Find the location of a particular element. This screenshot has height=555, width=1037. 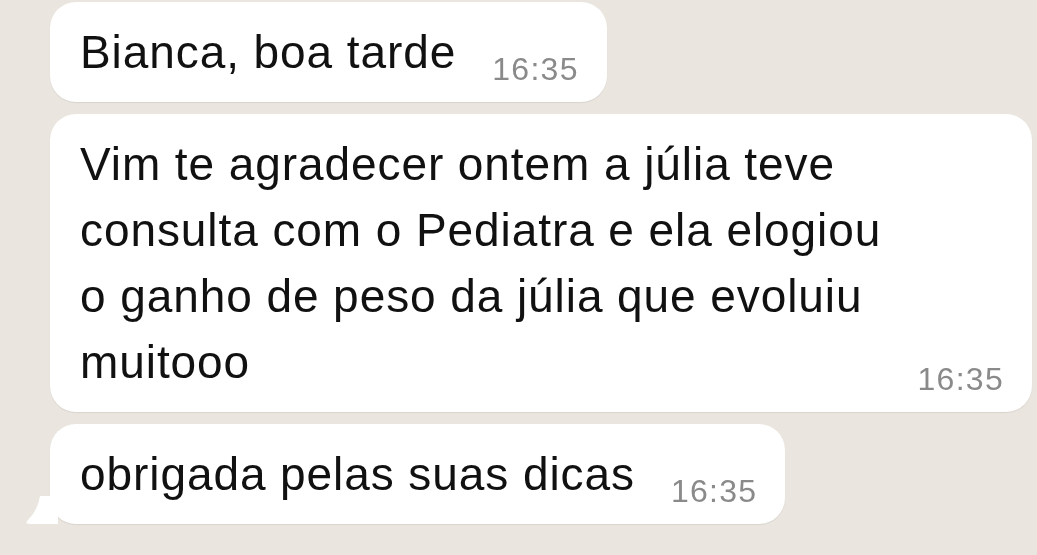

message-text: Bianca, boa tarde is located at coordinates (268, 52).